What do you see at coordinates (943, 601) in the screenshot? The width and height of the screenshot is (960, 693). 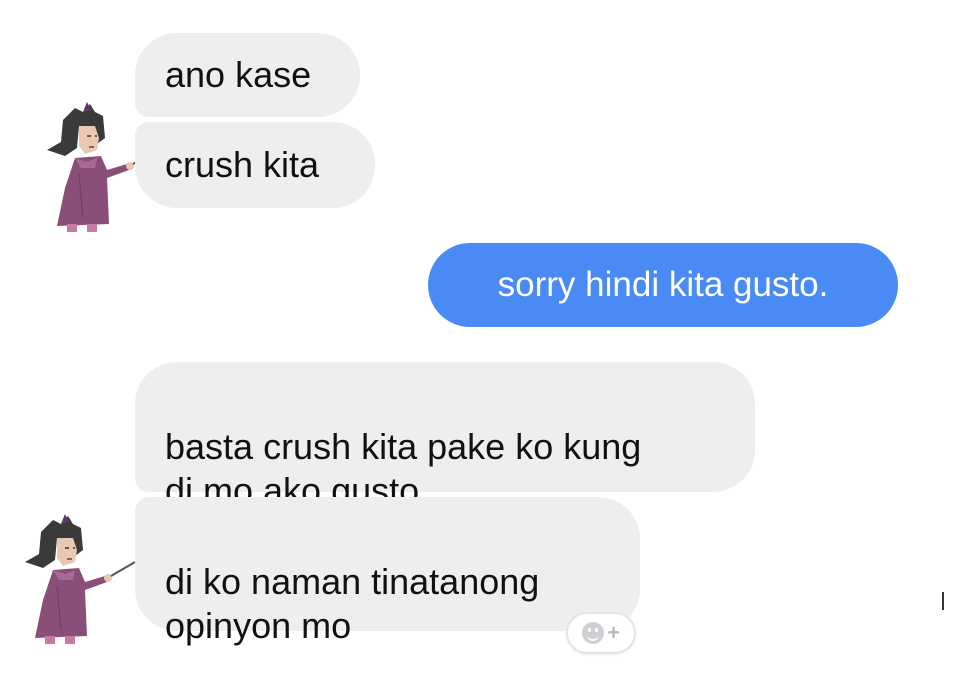 I see `scroll-marker` at bounding box center [943, 601].